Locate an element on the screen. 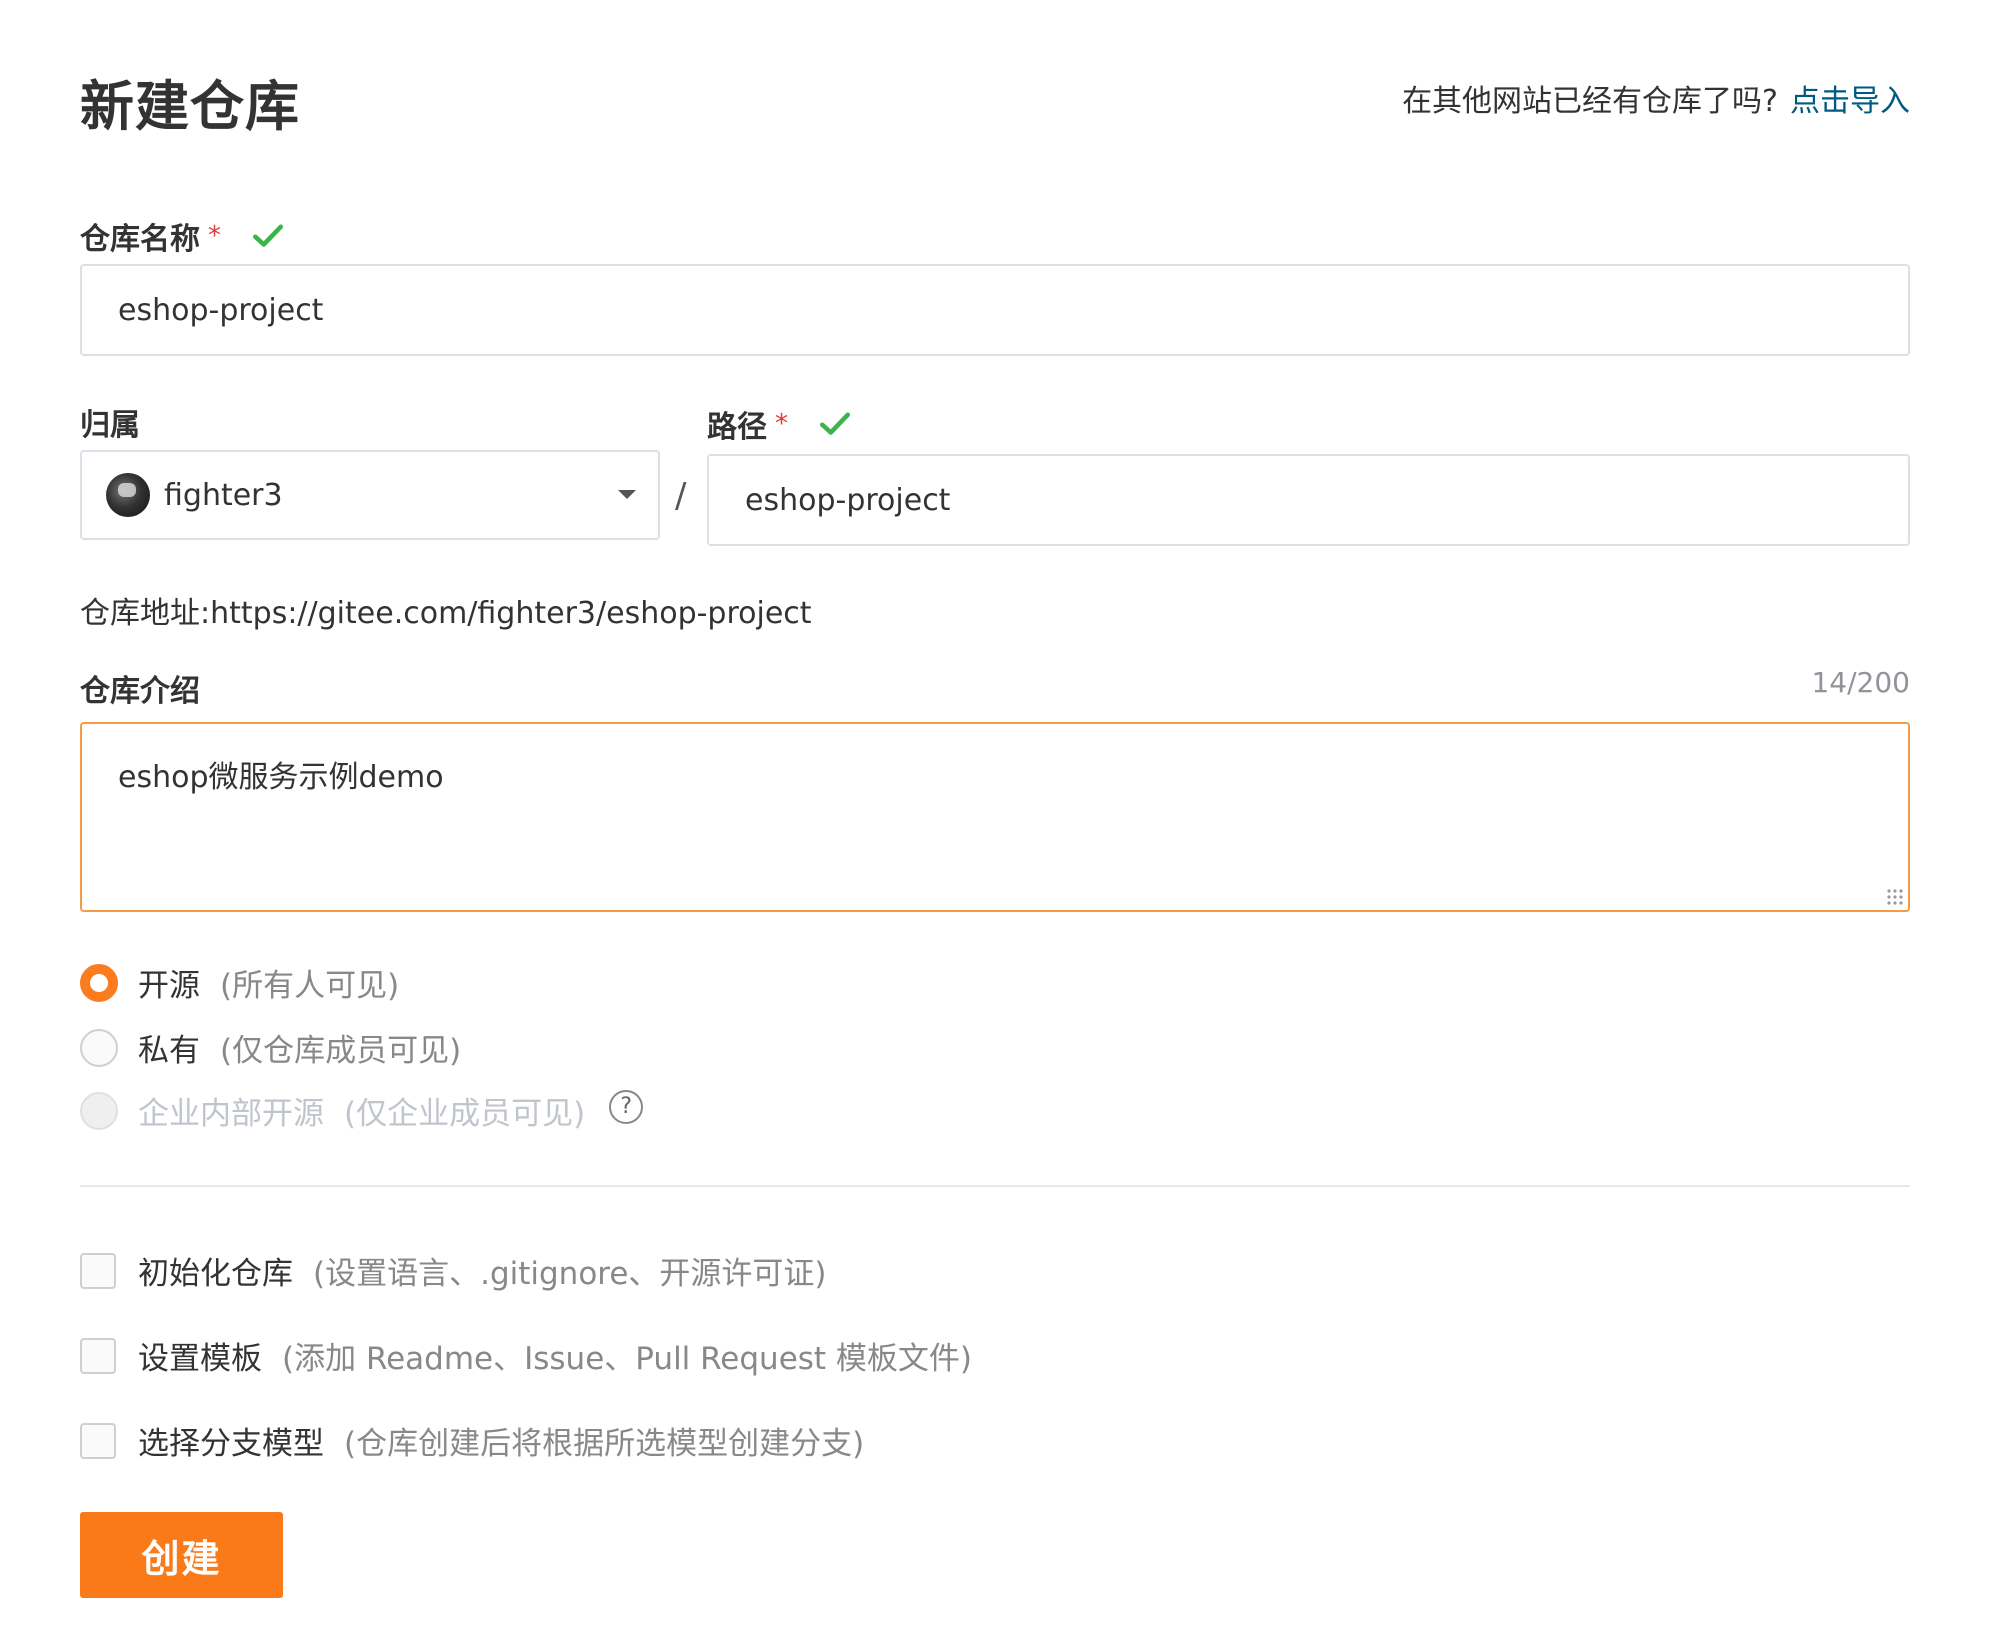  radio-enterprise-internal: 企业内部开源 (仅企业成员可见) ? is located at coordinates (362, 1110).